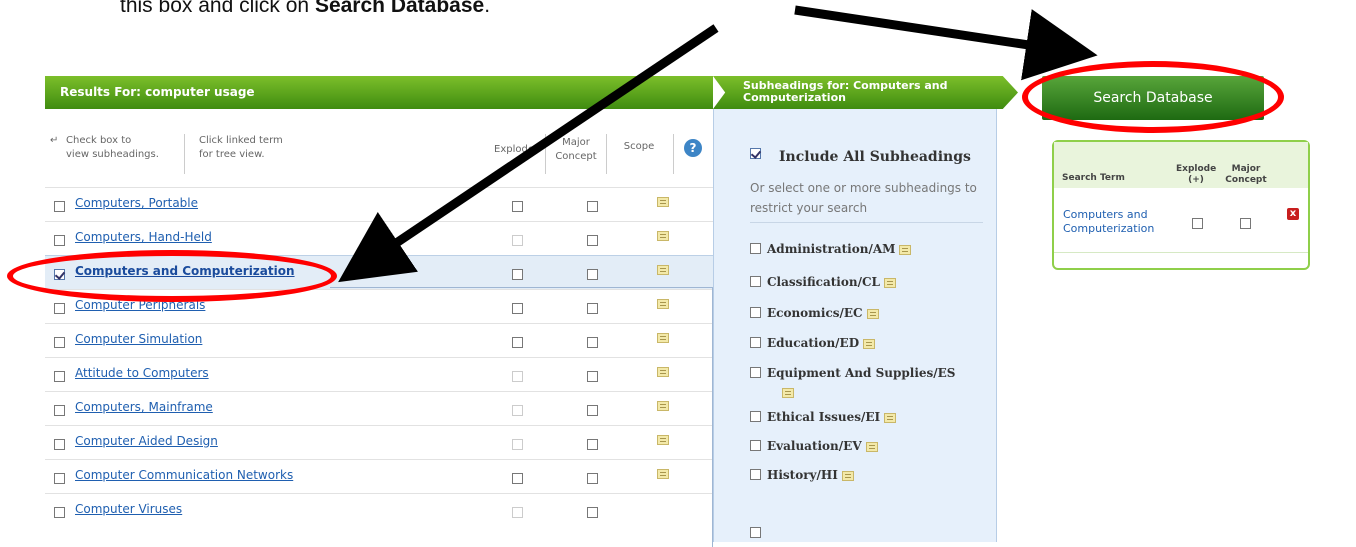 Image resolution: width=1356 pixels, height=547 pixels. I want to click on annotation-ellipse-search, so click(1153, 97).